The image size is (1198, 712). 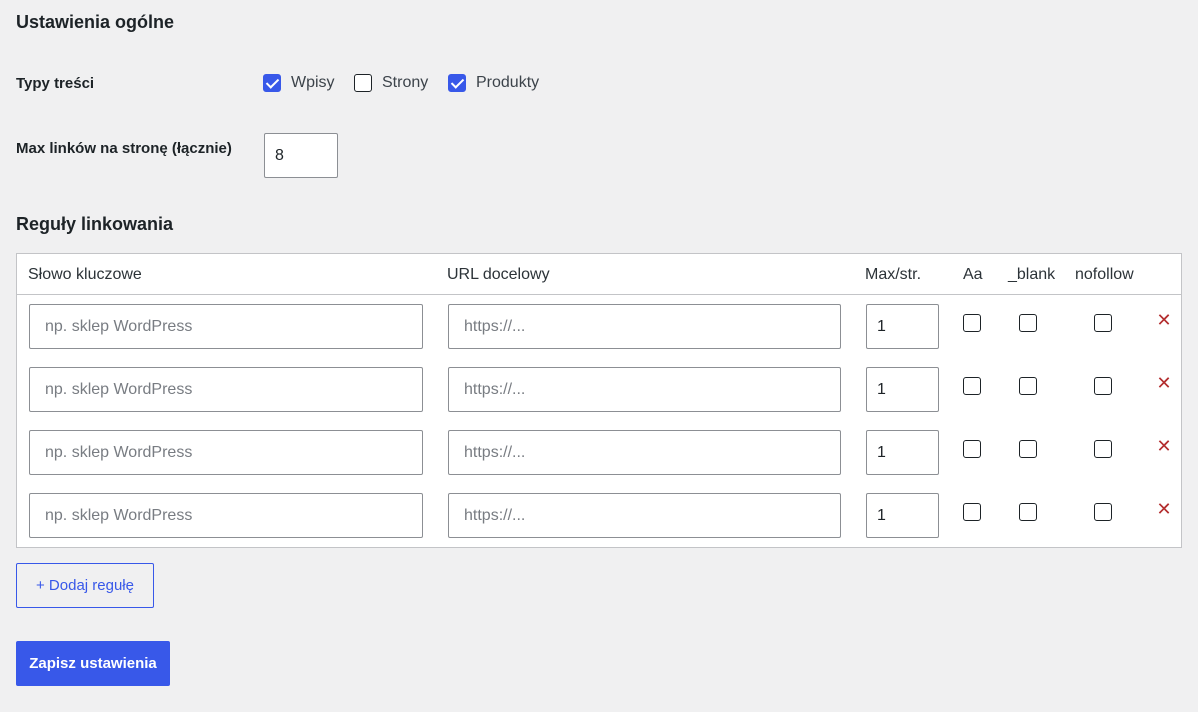 I want to click on max-links-value: 8, so click(x=279, y=155).